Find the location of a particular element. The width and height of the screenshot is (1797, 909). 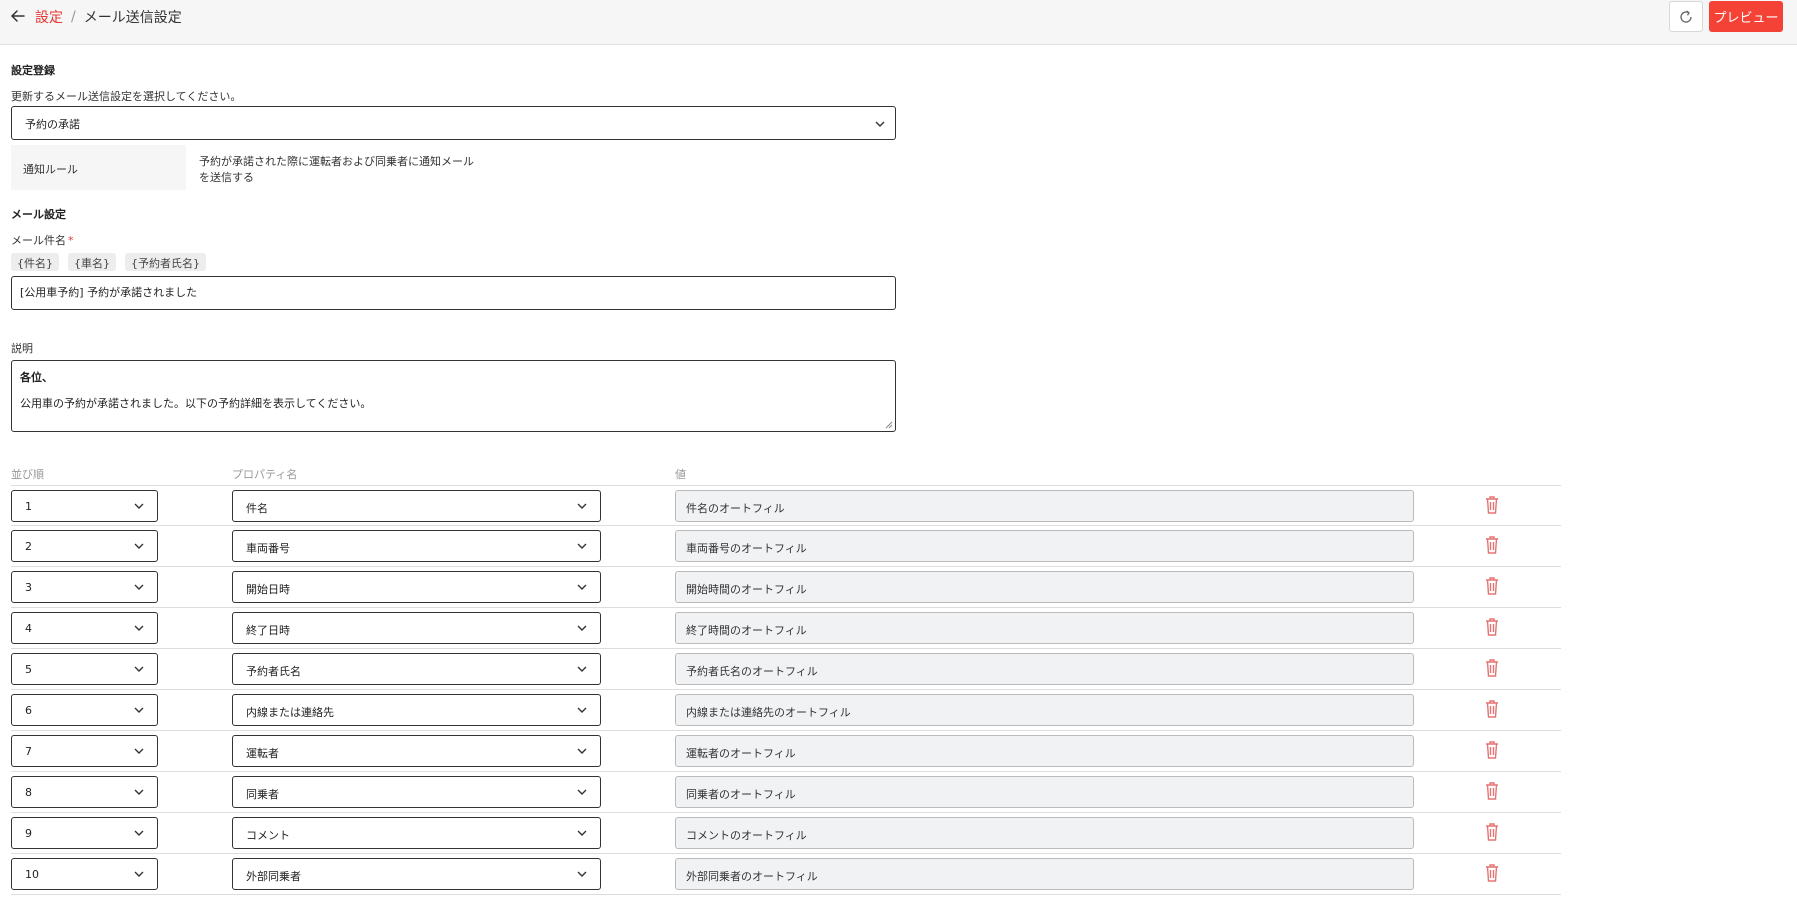

value-field: コメントのオートフィル is located at coordinates (1044, 833).